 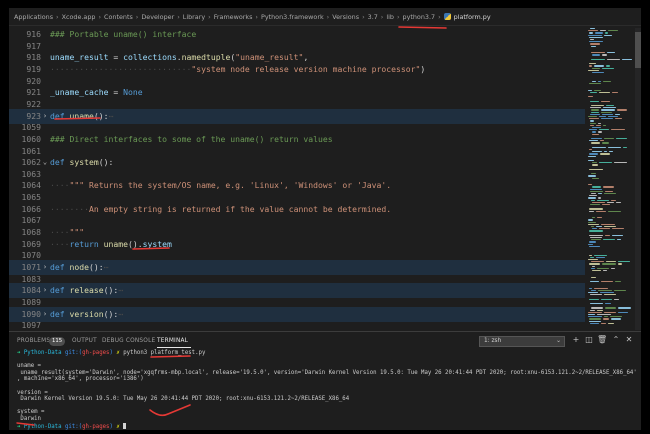 I want to click on tab-terminal: TERMINAL, so click(x=172, y=341).